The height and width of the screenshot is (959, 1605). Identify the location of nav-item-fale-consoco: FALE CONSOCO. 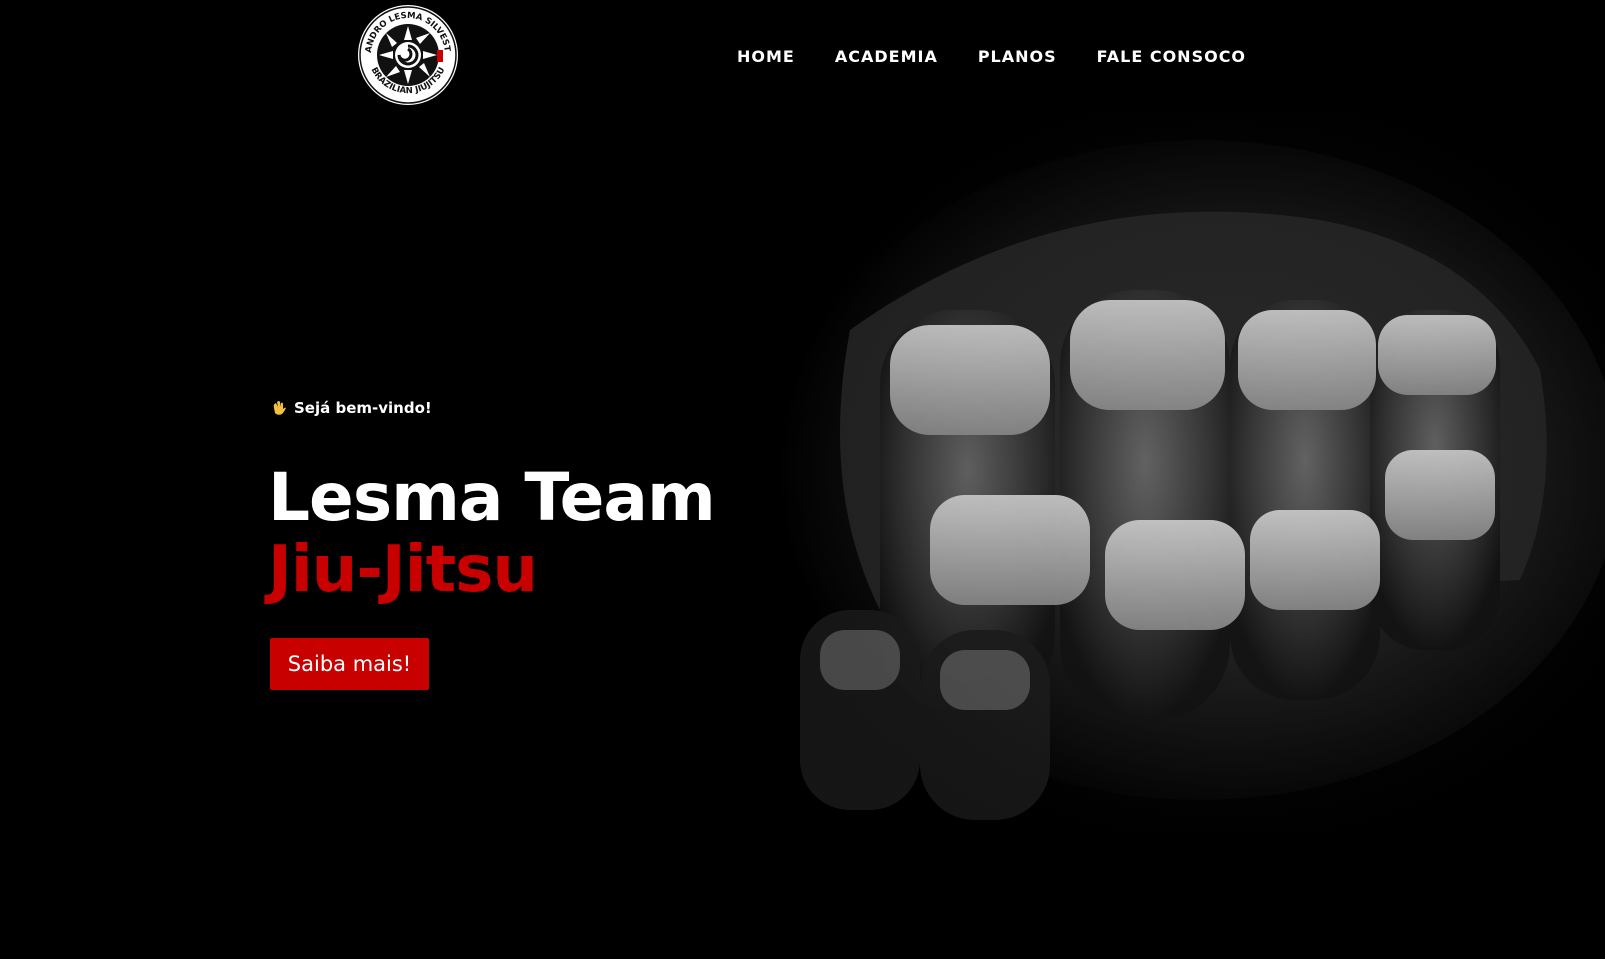
(1171, 57).